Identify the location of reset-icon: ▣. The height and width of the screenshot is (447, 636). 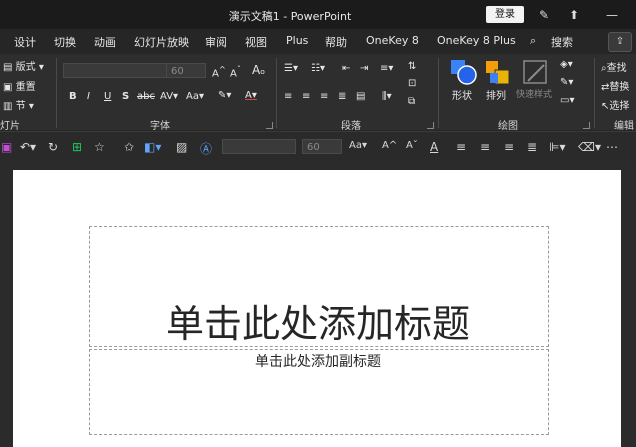
(8, 87).